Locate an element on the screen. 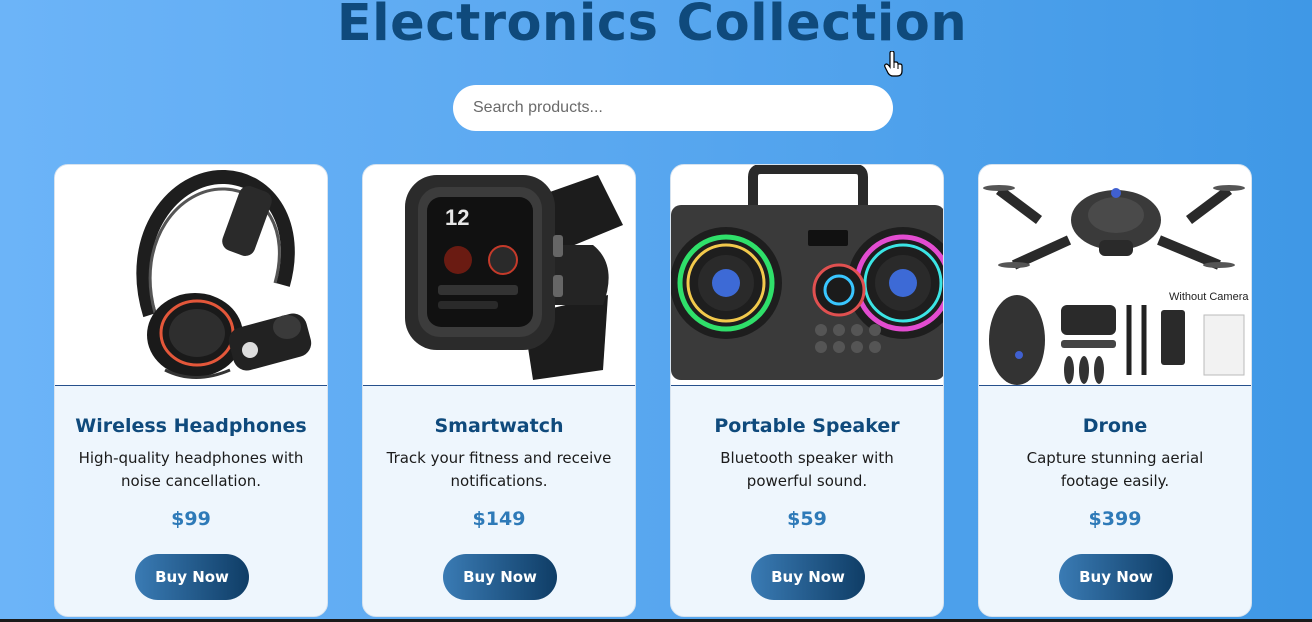 The height and width of the screenshot is (622, 1312). search-input is located at coordinates (673, 108).